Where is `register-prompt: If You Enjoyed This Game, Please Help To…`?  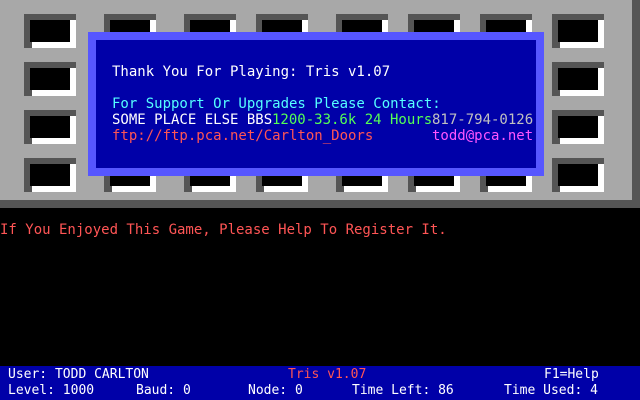
register-prompt: If You Enjoyed This Game, Please Help To… is located at coordinates (223, 230).